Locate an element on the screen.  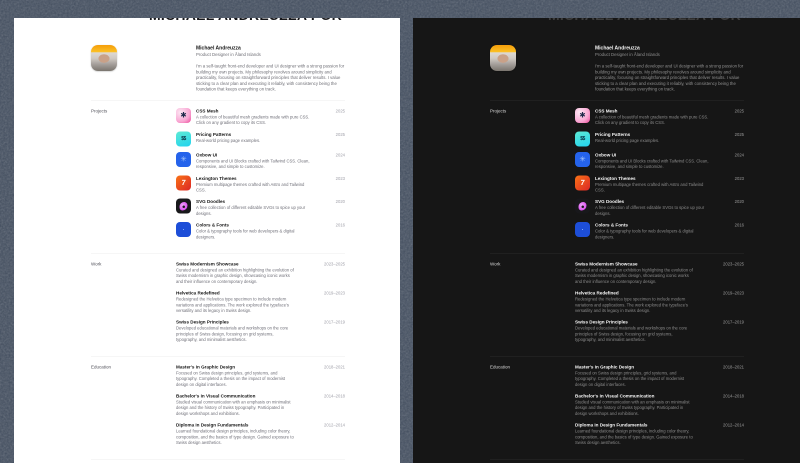
svg-doodles-icon is located at coordinates (582, 206).